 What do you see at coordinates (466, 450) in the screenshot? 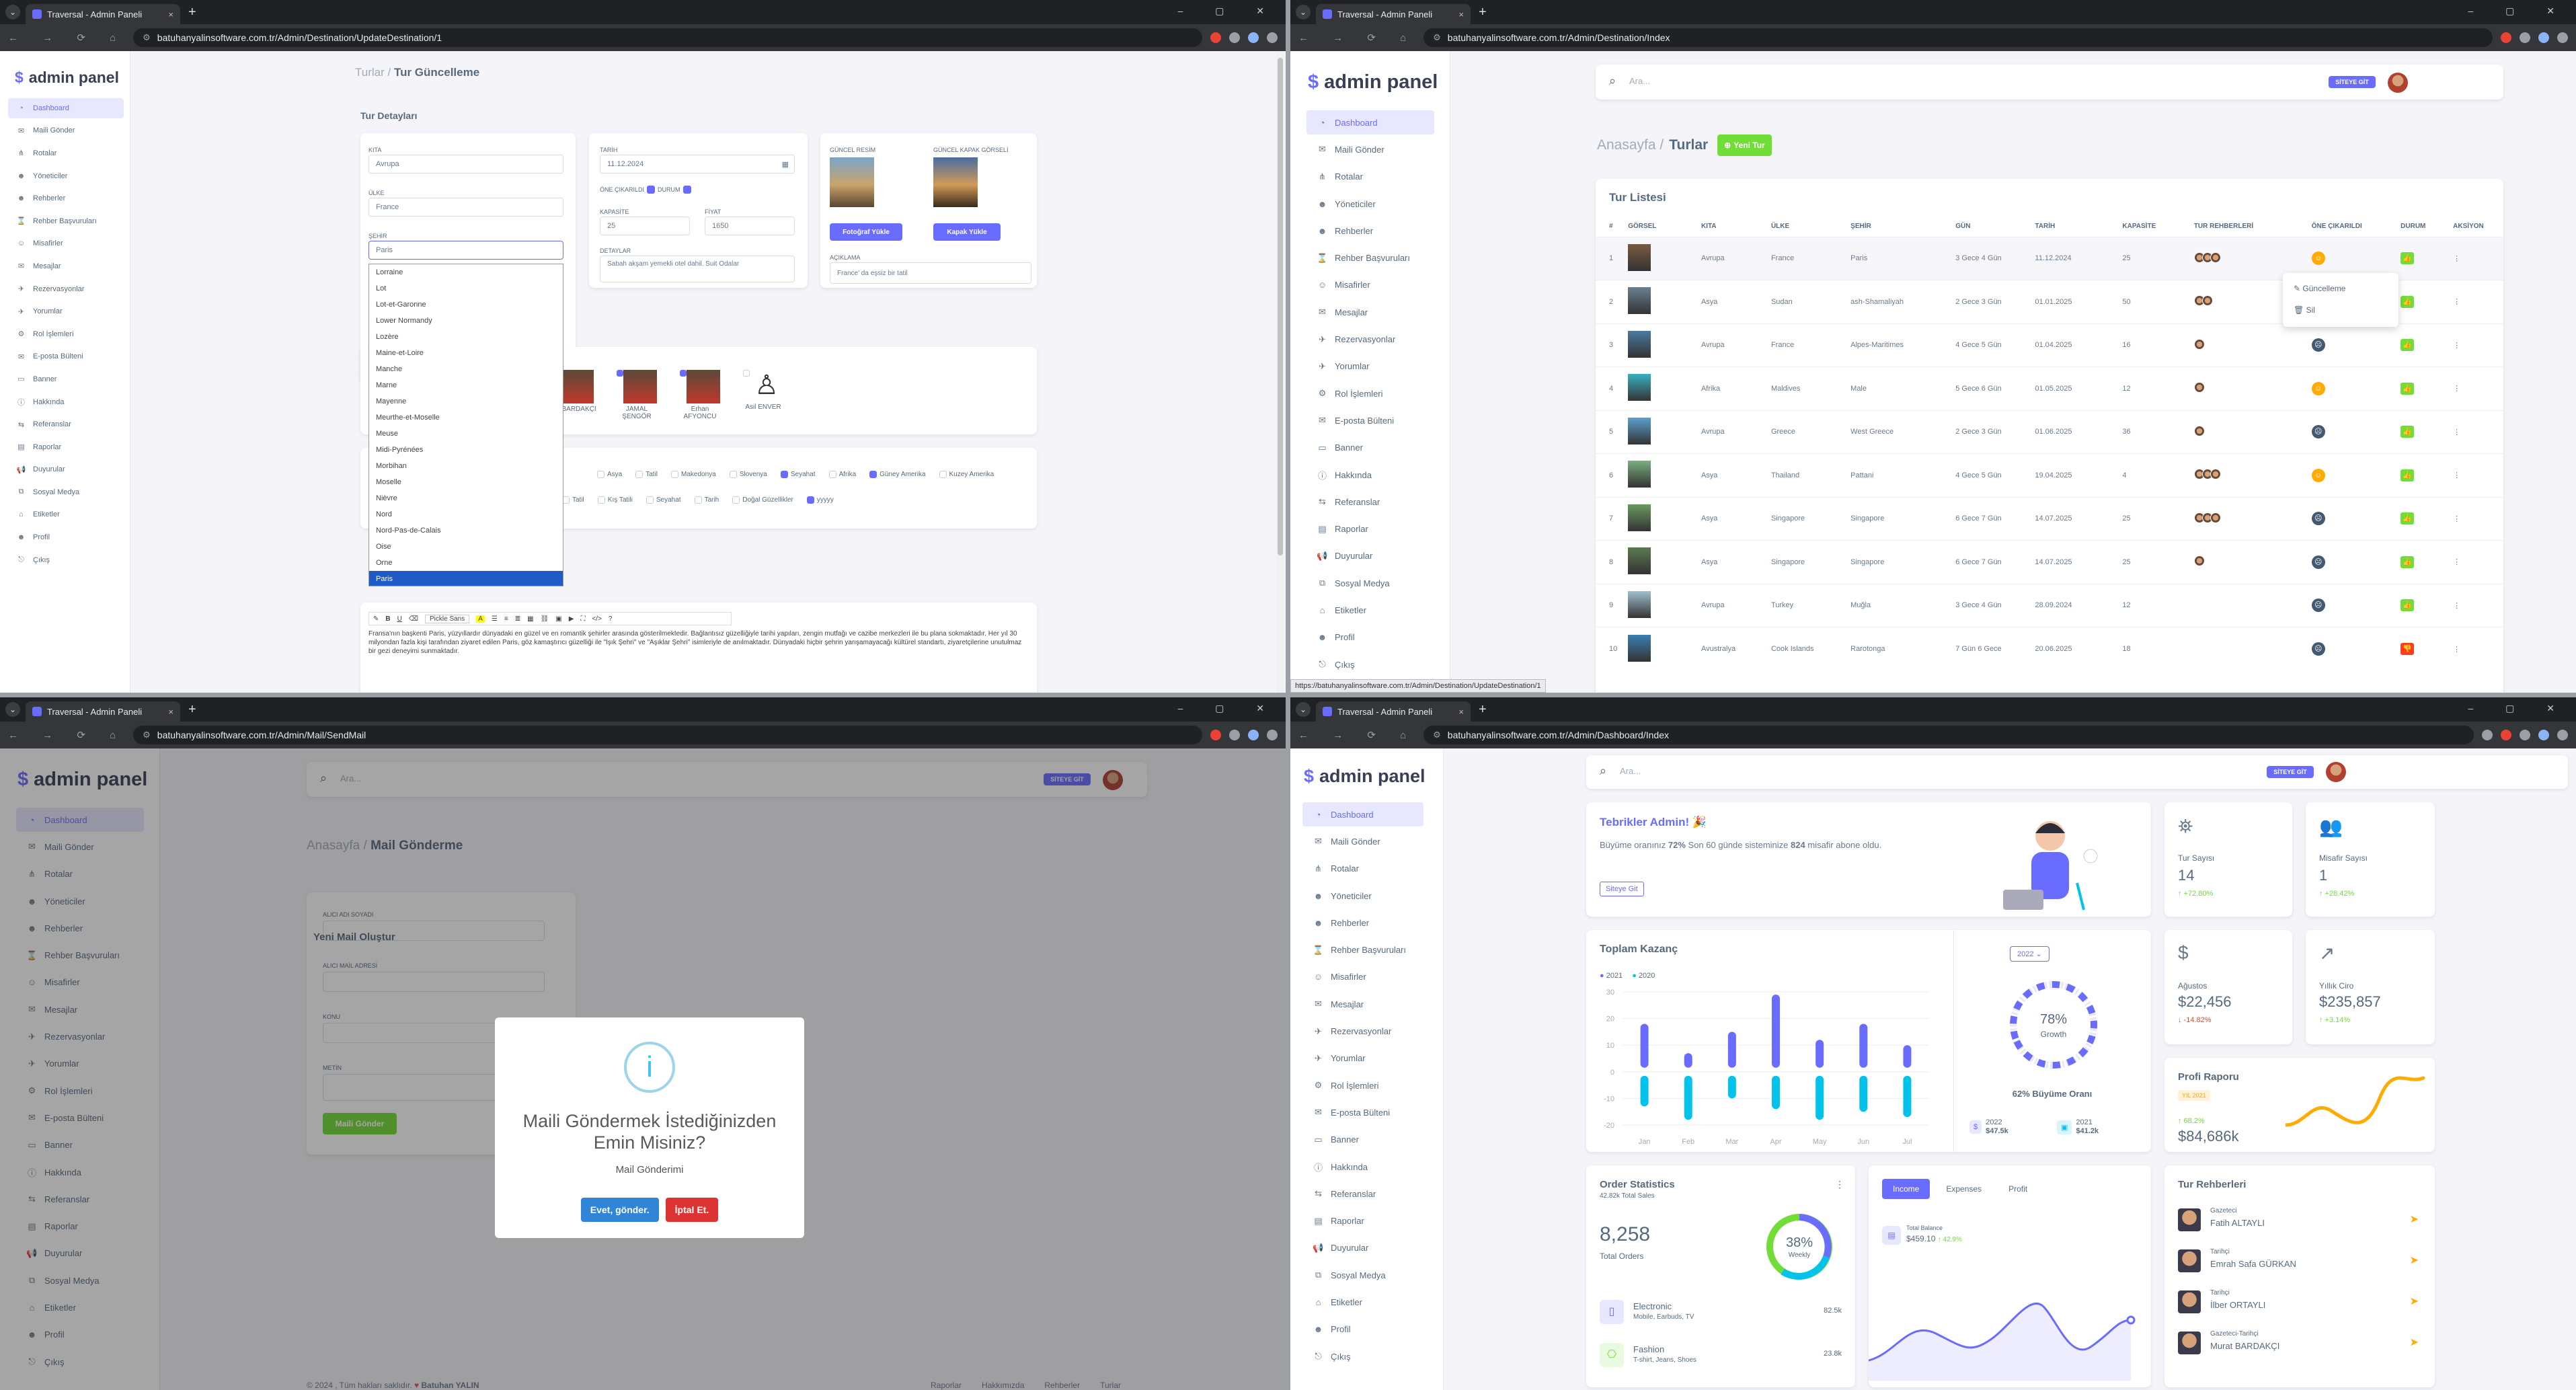
I see `dropdown-option: Midi-Pyrénées` at bounding box center [466, 450].